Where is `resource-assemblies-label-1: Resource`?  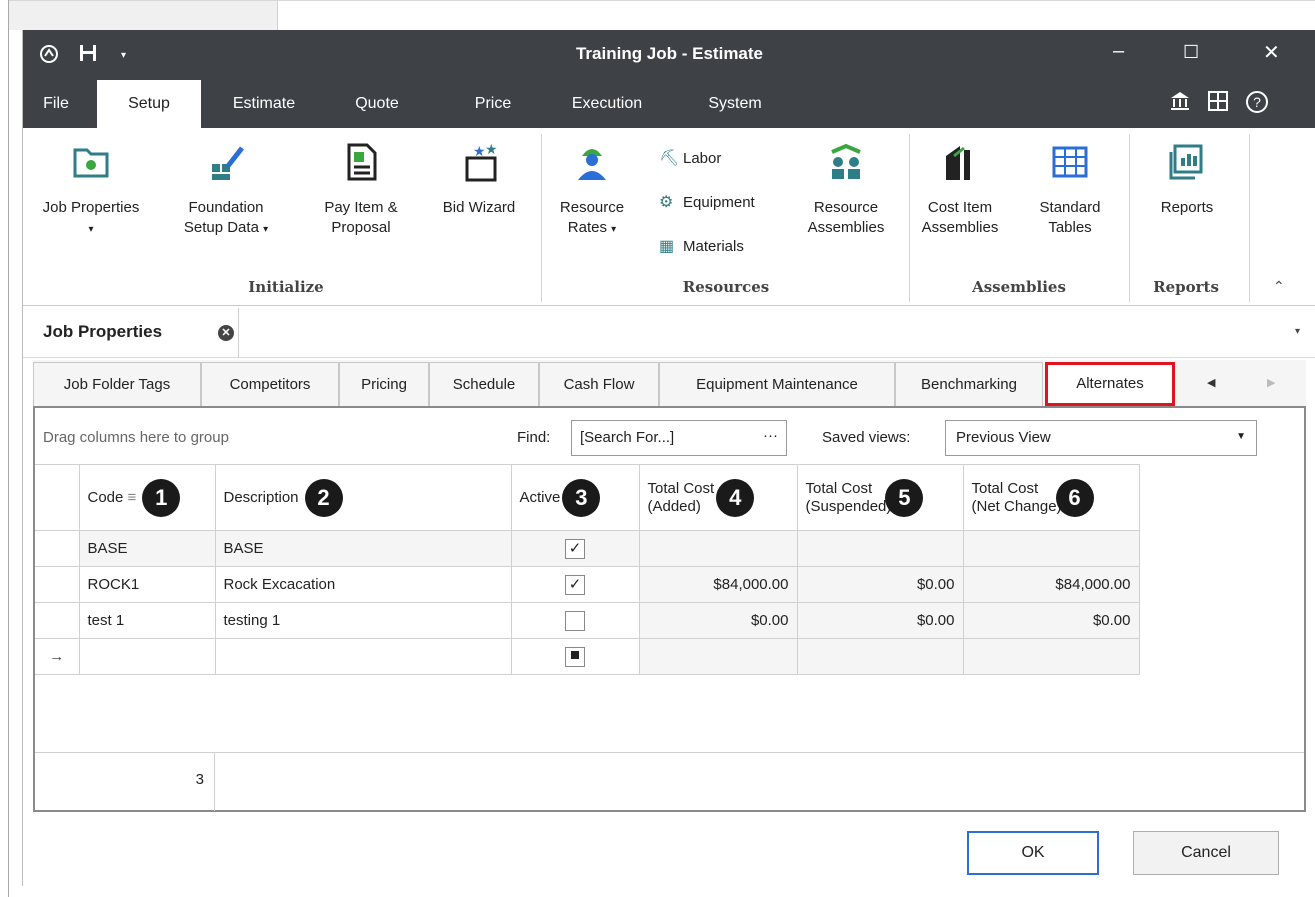
resource-assemblies-label-1: Resource is located at coordinates (846, 207).